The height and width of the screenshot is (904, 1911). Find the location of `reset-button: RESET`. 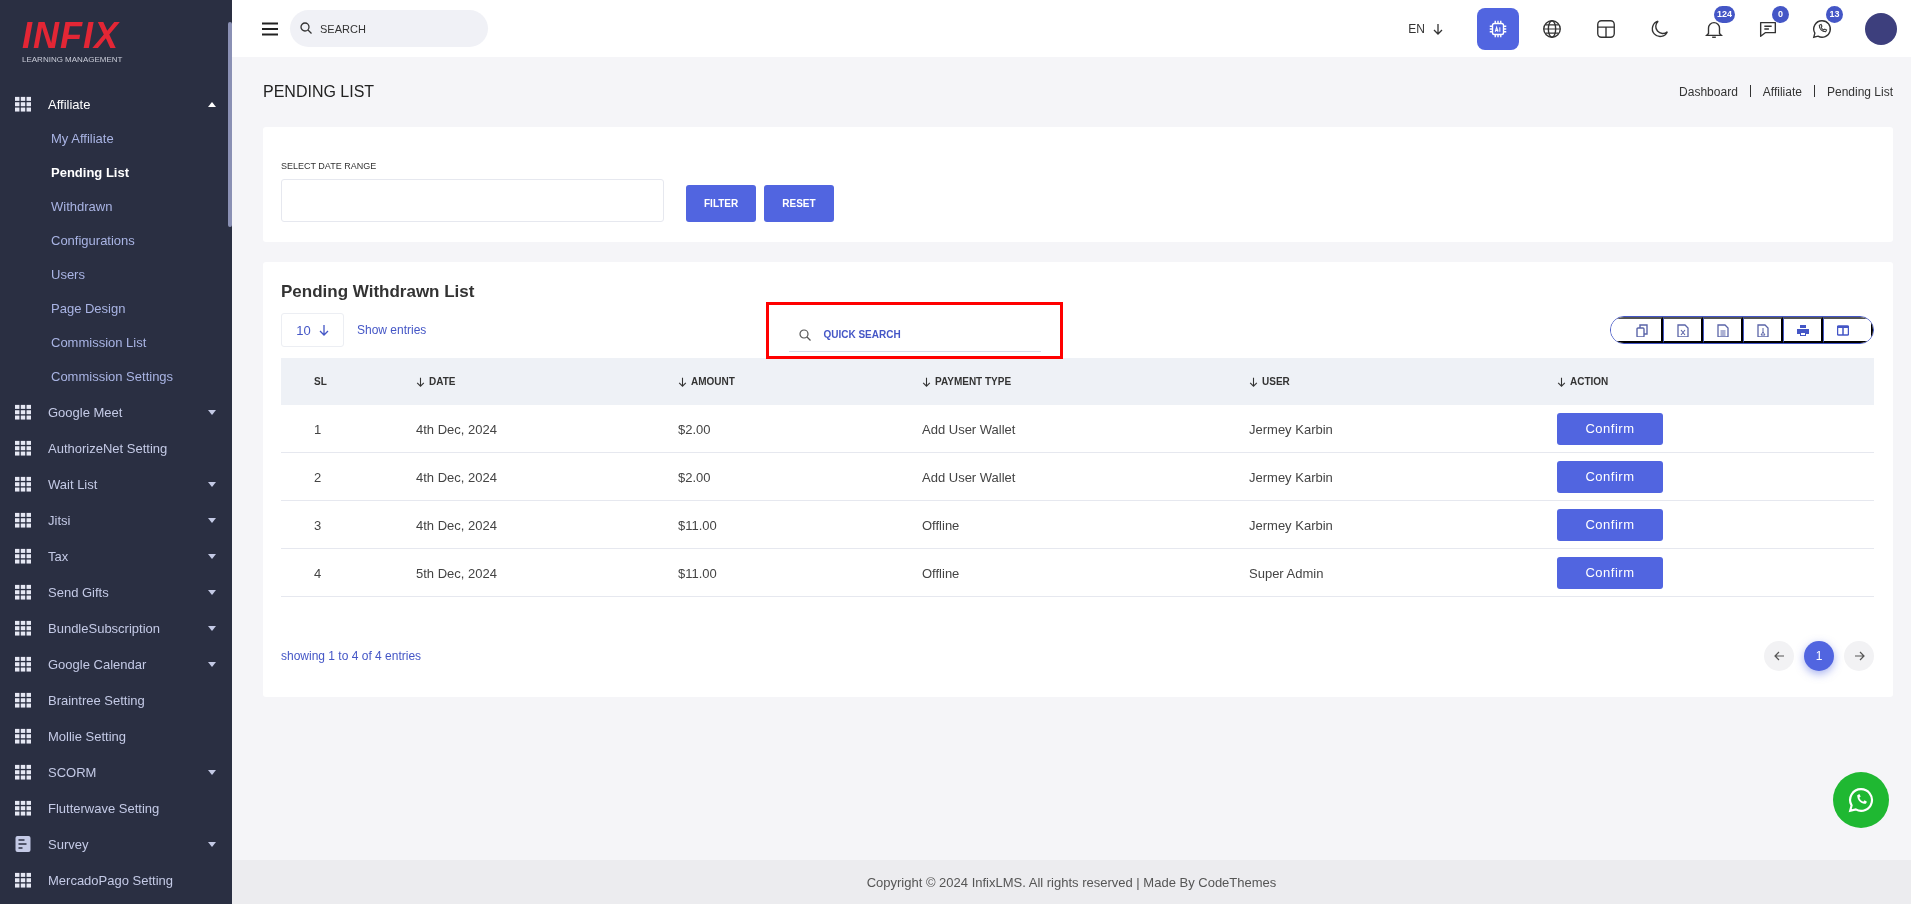

reset-button: RESET is located at coordinates (799, 203).